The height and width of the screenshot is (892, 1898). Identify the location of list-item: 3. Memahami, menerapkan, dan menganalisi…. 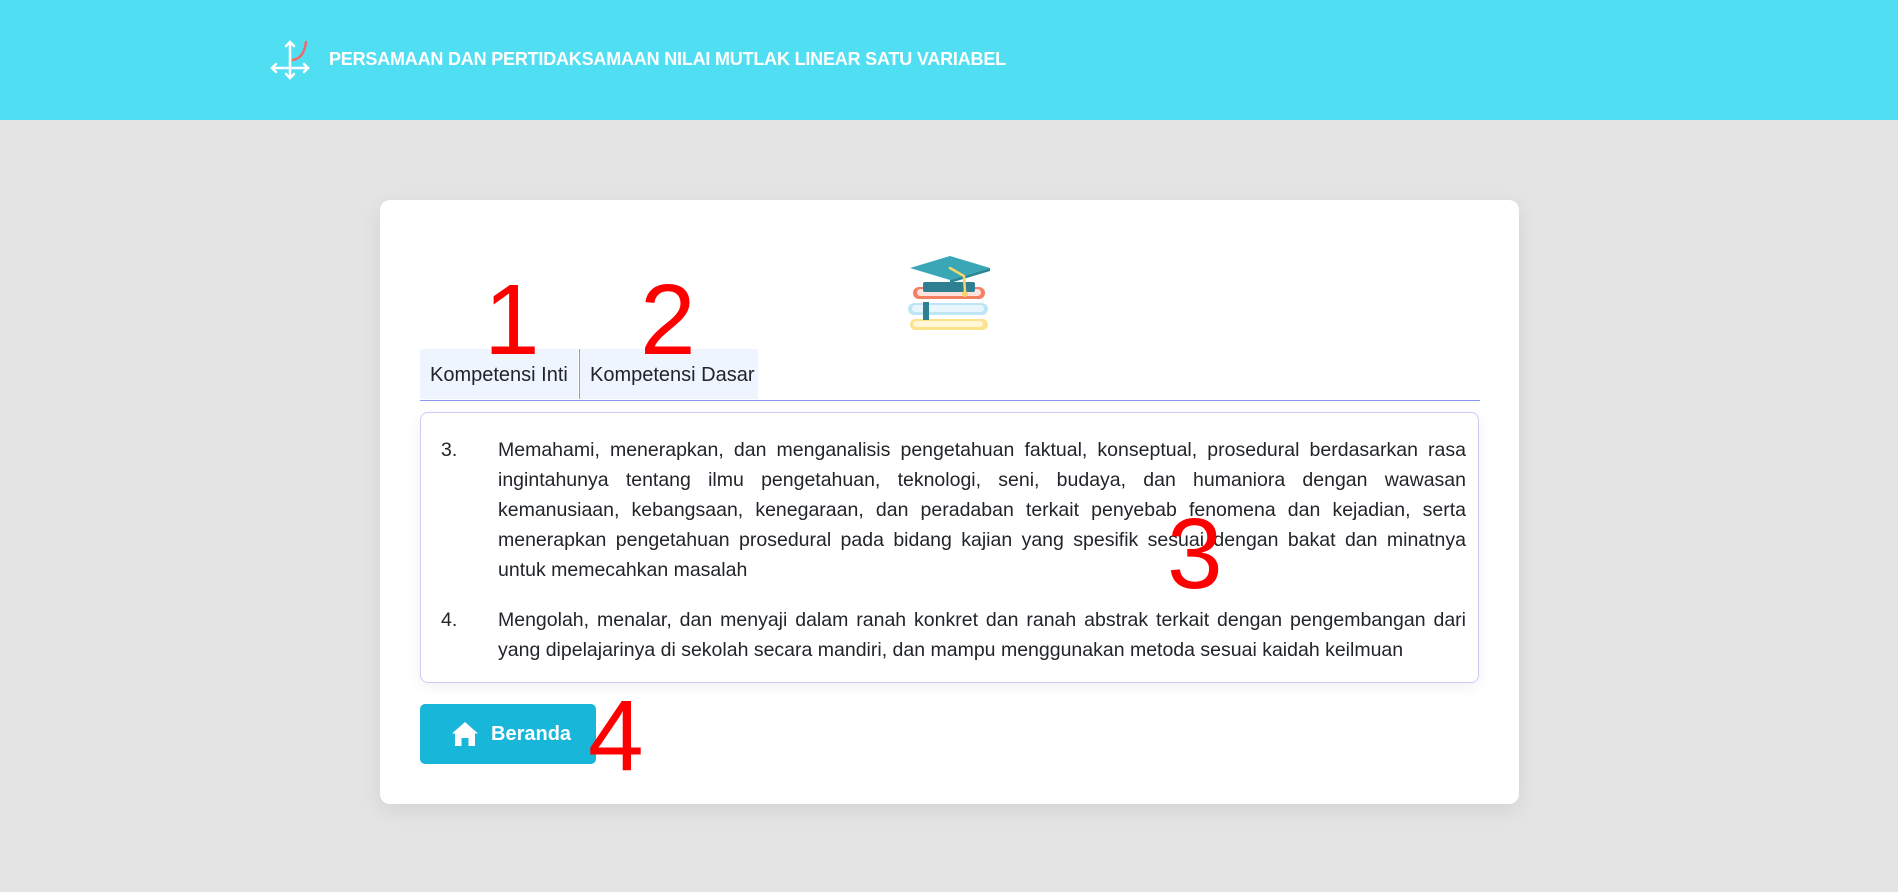
(953, 510).